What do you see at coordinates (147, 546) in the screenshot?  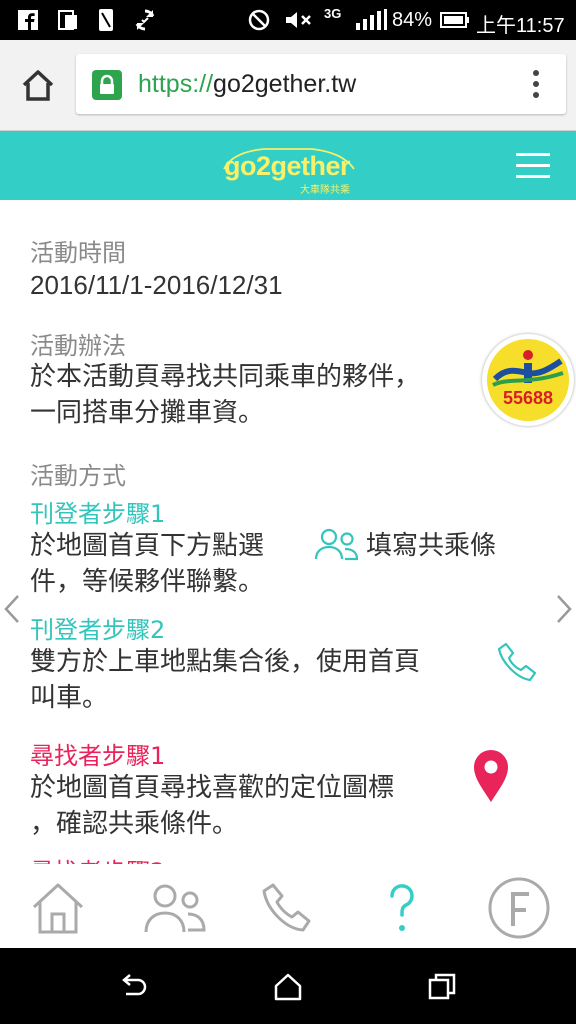 I see `publisher-step1-line1: 於地圖首頁下方點選` at bounding box center [147, 546].